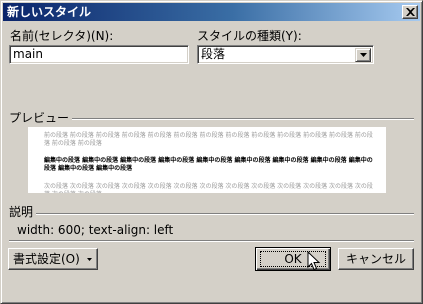 The height and width of the screenshot is (304, 423). I want to click on format-button: 書式設定(O), so click(53, 259).